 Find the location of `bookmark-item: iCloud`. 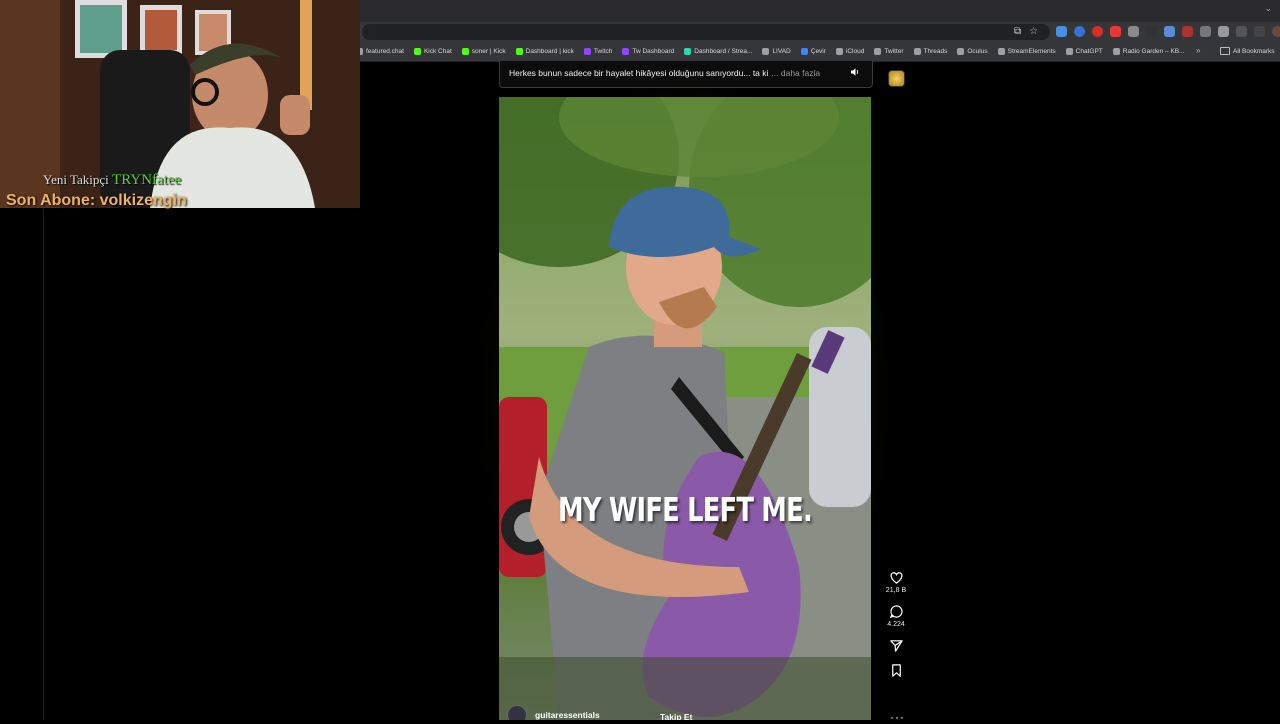

bookmark-item: iCloud is located at coordinates (850, 51).